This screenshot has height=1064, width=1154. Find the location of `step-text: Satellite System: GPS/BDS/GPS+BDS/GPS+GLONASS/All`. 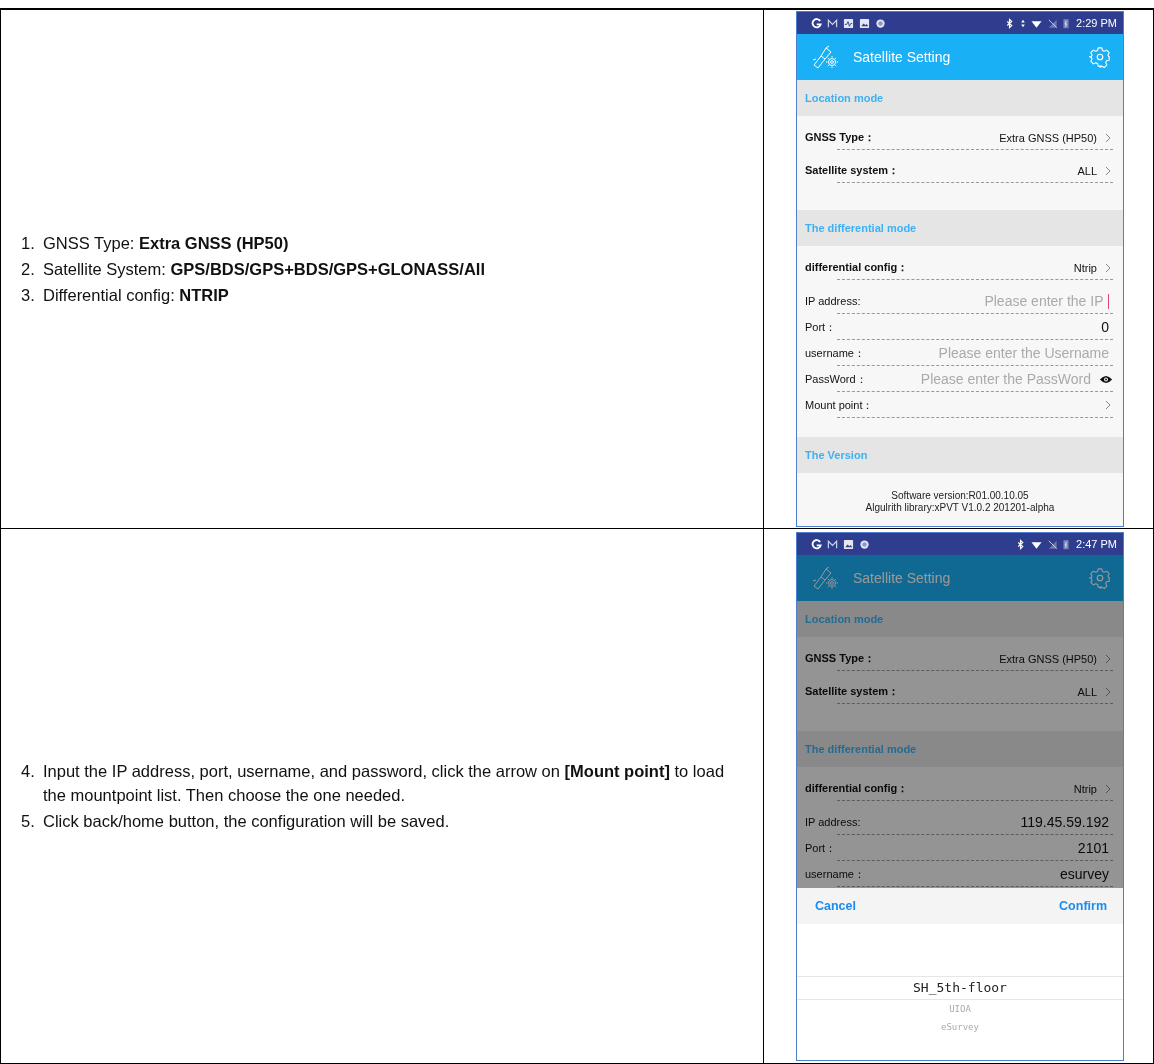

step-text: Satellite System: GPS/BDS/GPS+BDS/GPS+GLONASS/All is located at coordinates (264, 269).